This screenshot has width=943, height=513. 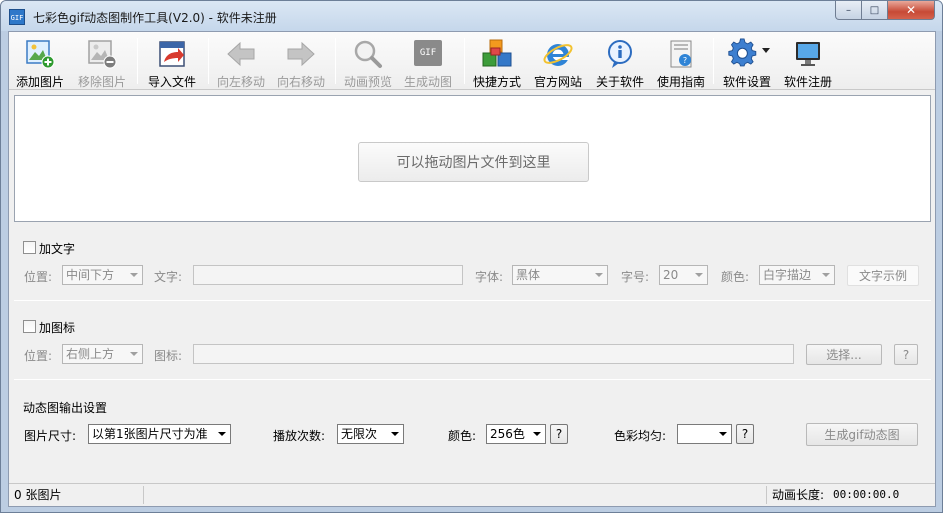 I want to click on generate-gif-button: 生成gif动态图, so click(x=862, y=434).